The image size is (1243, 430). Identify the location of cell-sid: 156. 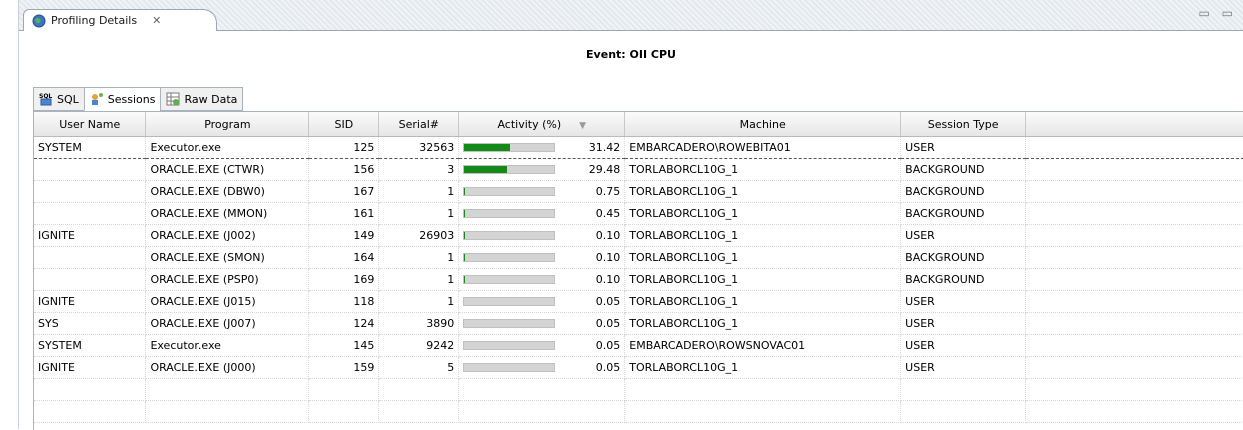
(344, 170).